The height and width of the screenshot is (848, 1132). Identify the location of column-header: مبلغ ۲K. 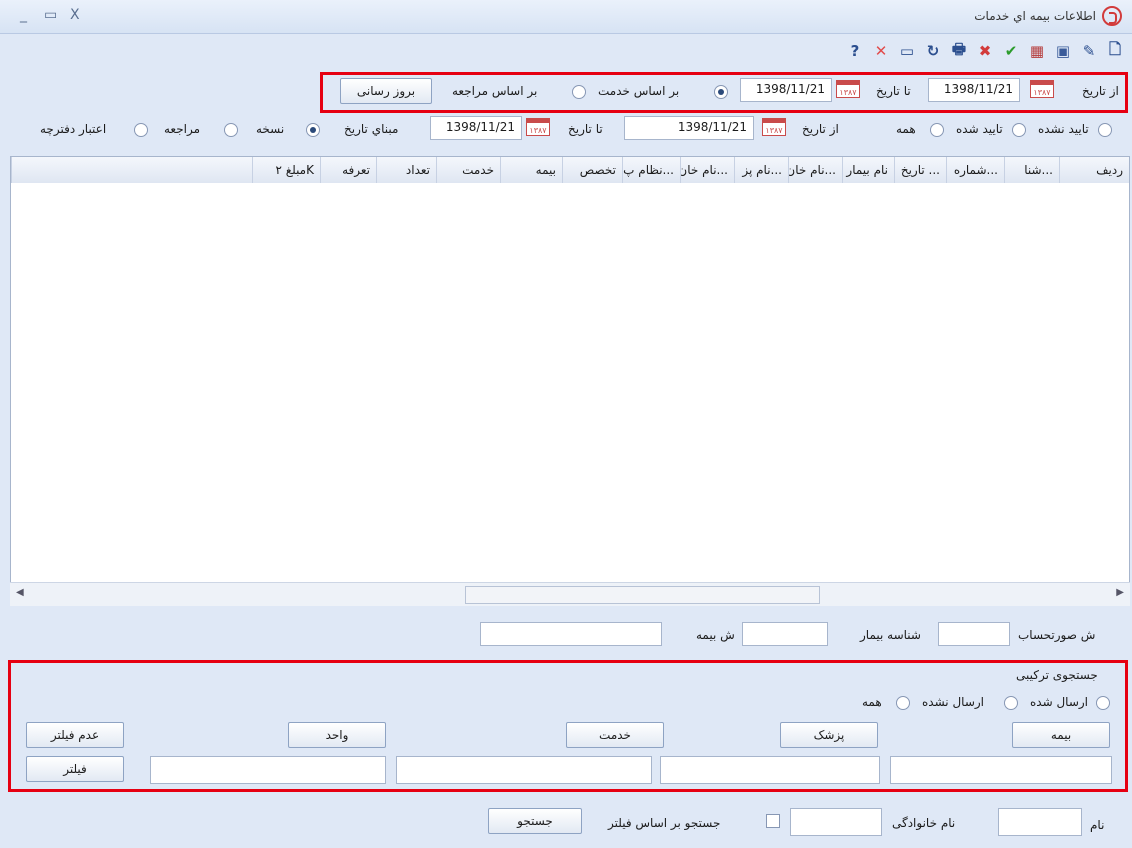
(286, 170).